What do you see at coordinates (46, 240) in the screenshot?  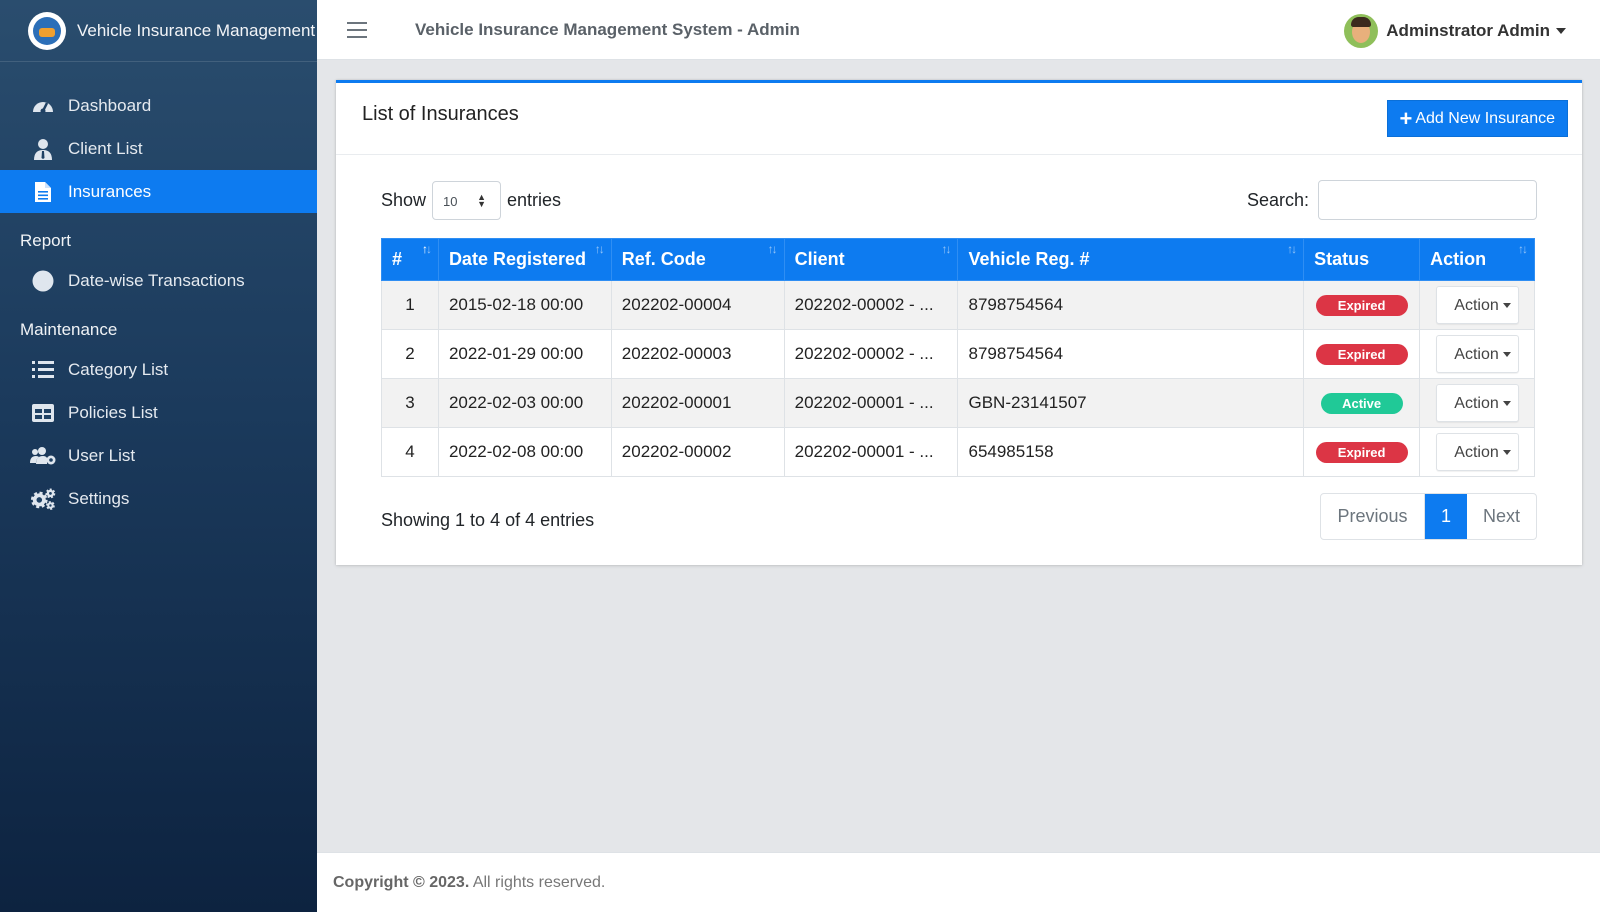 I see `sidebar-header-report: Report` at bounding box center [46, 240].